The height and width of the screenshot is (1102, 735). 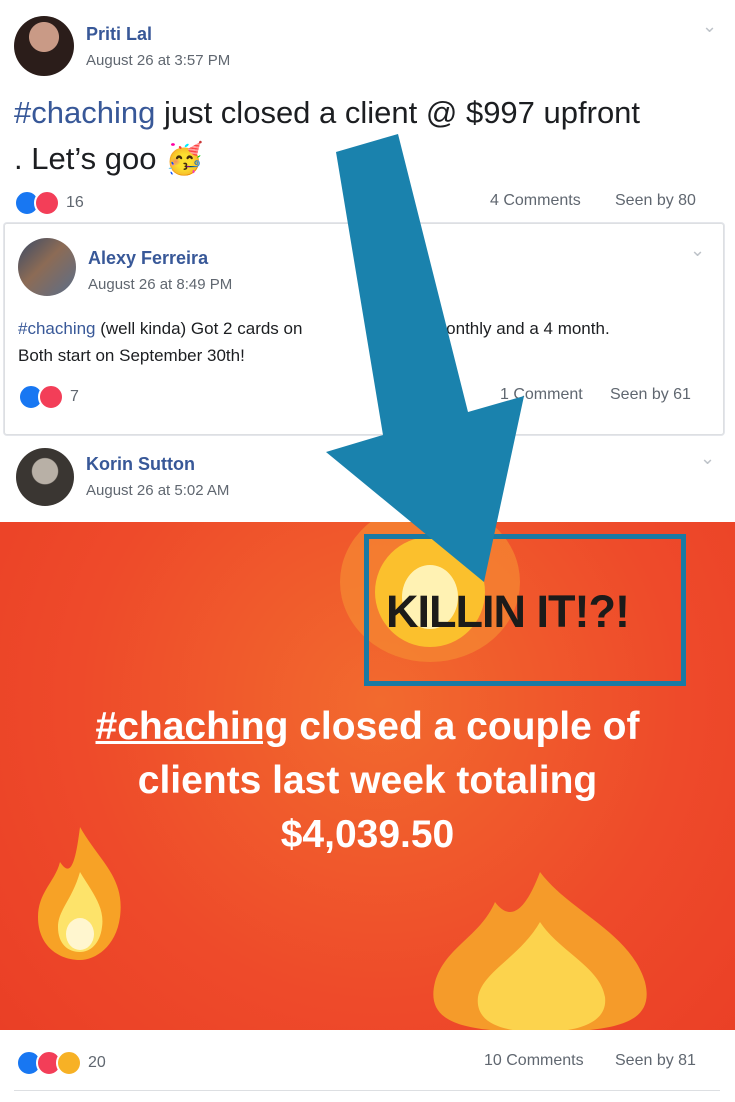 I want to click on wow-reaction-icon, so click(x=69, y=1063).